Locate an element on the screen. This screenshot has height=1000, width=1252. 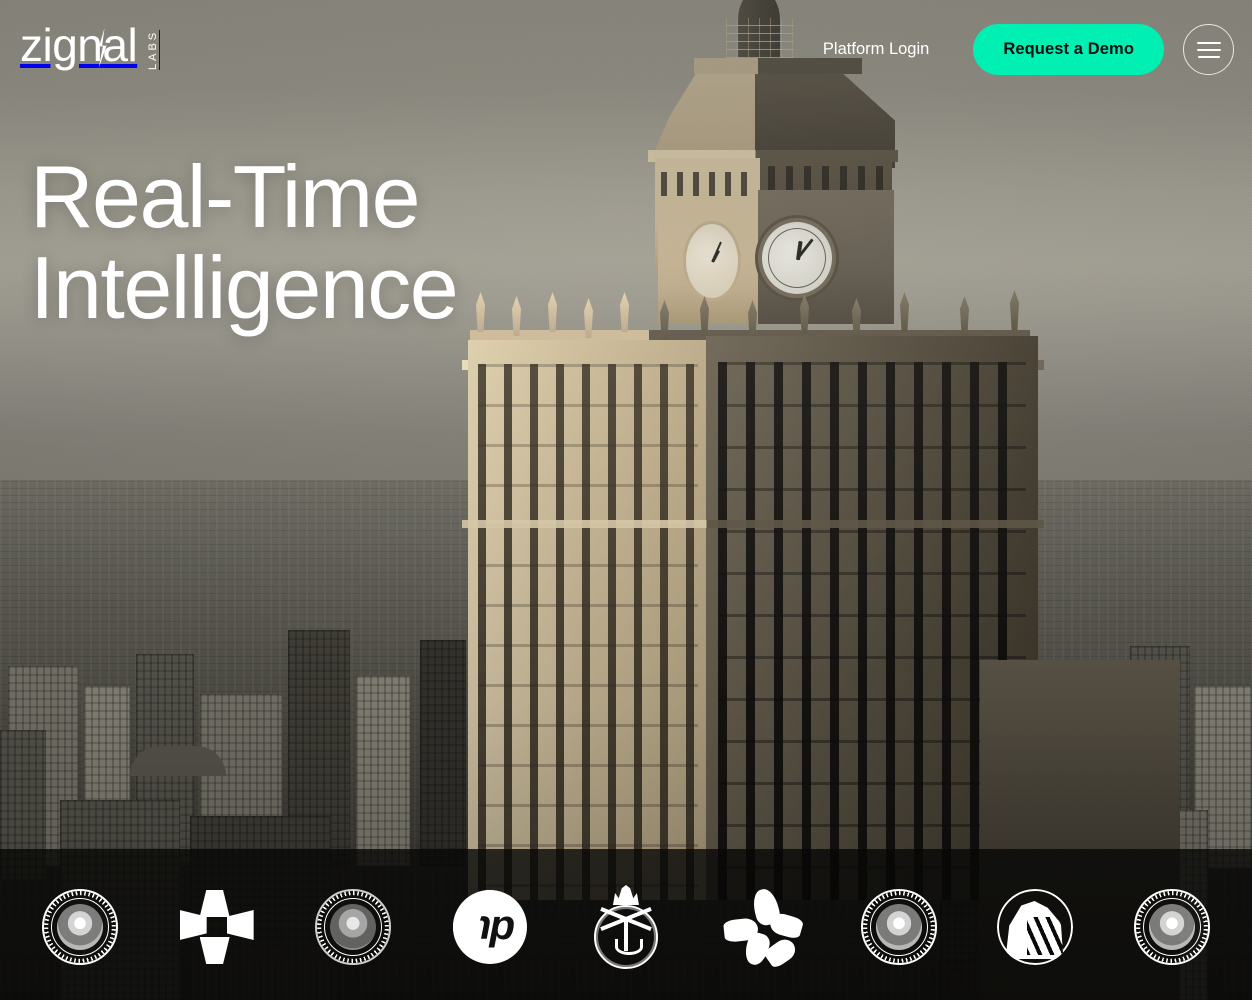
hamburger-menu-icon is located at coordinates (1208, 49).